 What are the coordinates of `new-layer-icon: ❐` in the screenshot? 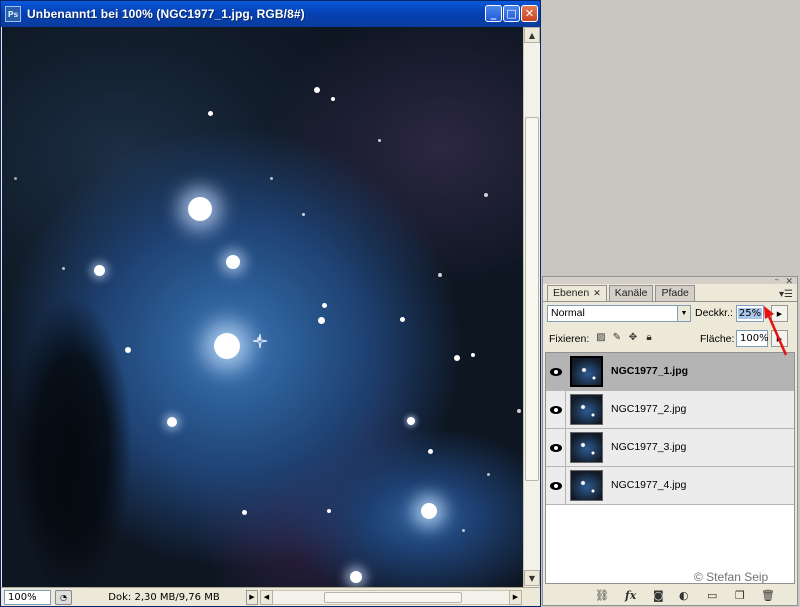 It's located at (740, 595).